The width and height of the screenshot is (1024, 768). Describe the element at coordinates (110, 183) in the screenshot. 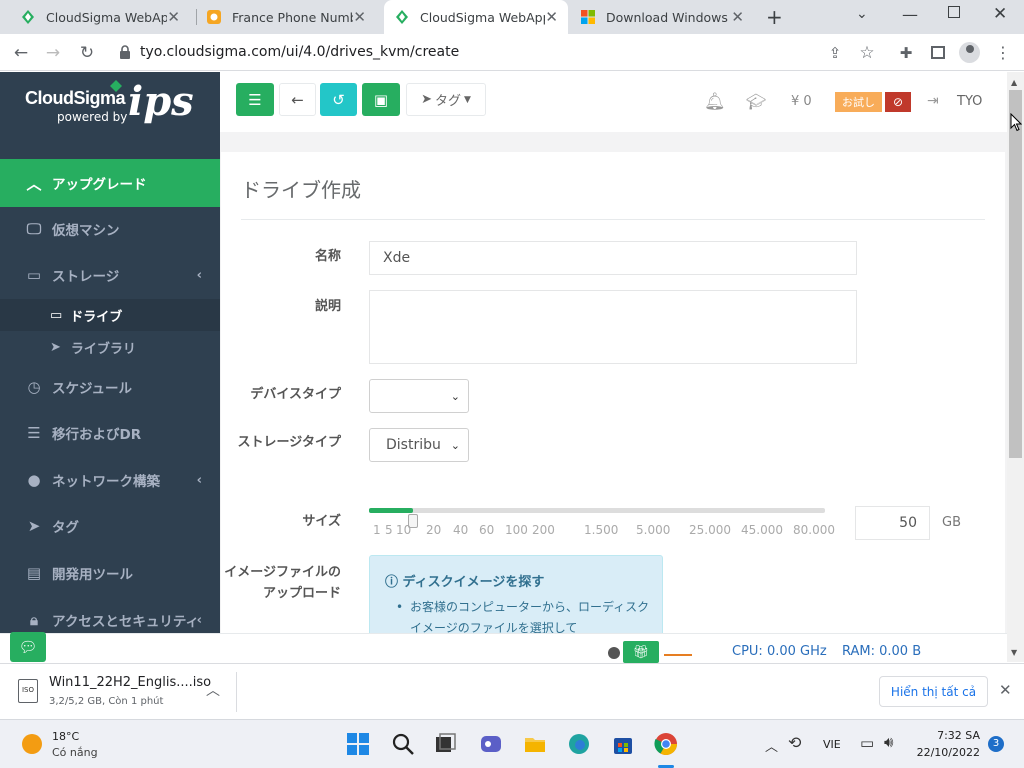

I see `sidebar-item-upgrade: ︿ アップグレード` at that location.